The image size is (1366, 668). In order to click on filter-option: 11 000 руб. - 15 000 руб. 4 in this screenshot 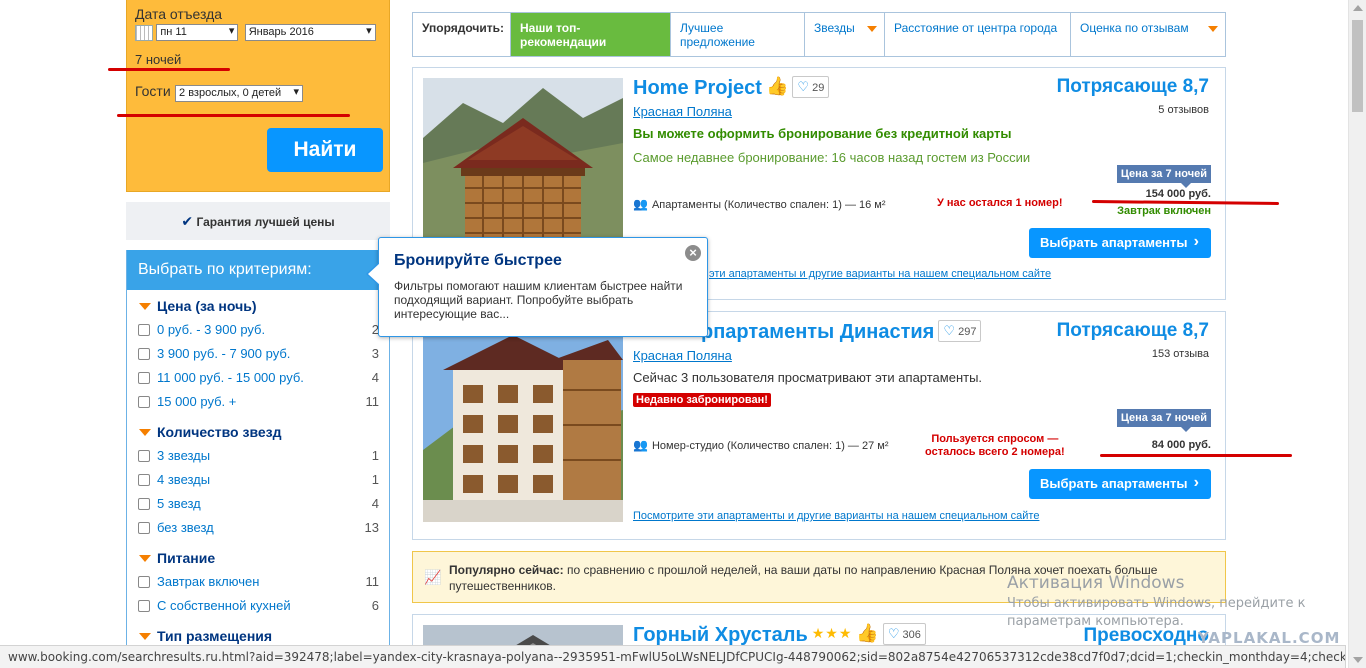, I will do `click(258, 378)`.